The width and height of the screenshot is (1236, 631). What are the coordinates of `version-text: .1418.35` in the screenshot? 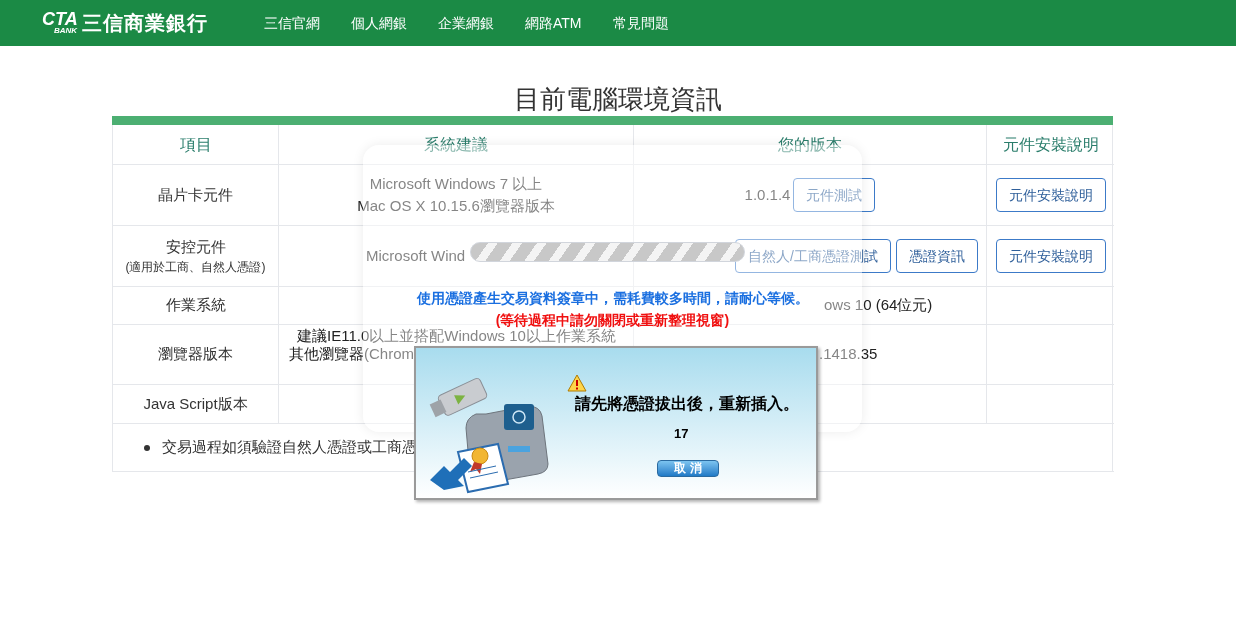 It's located at (848, 354).